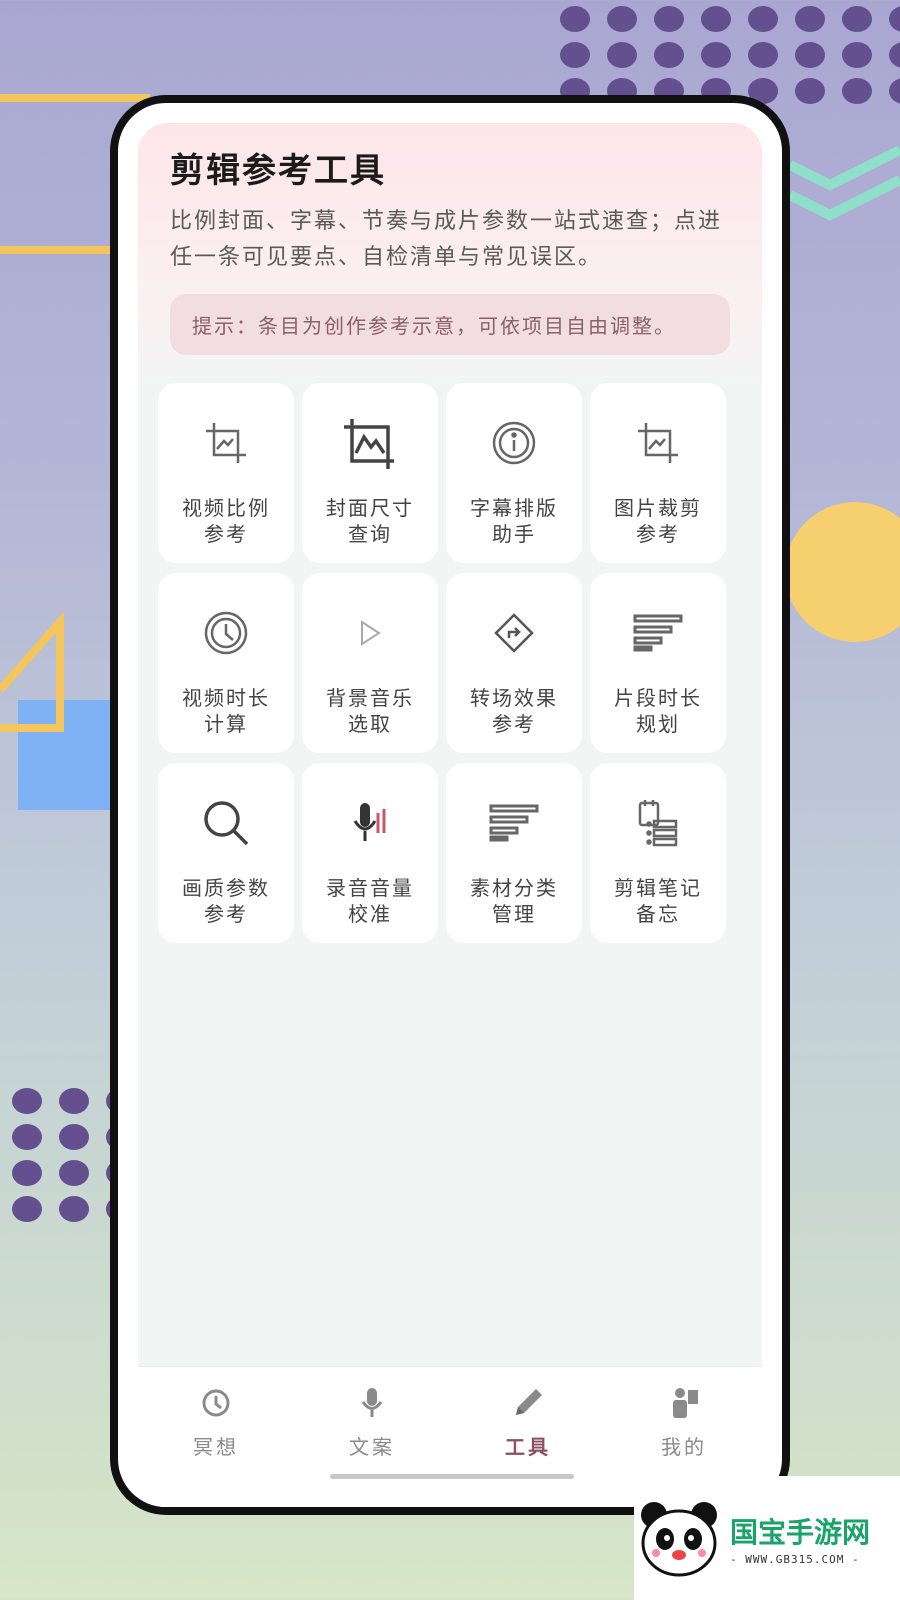 This screenshot has height=1600, width=900. What do you see at coordinates (679, 1539) in the screenshot?
I see `panda-logo-icon` at bounding box center [679, 1539].